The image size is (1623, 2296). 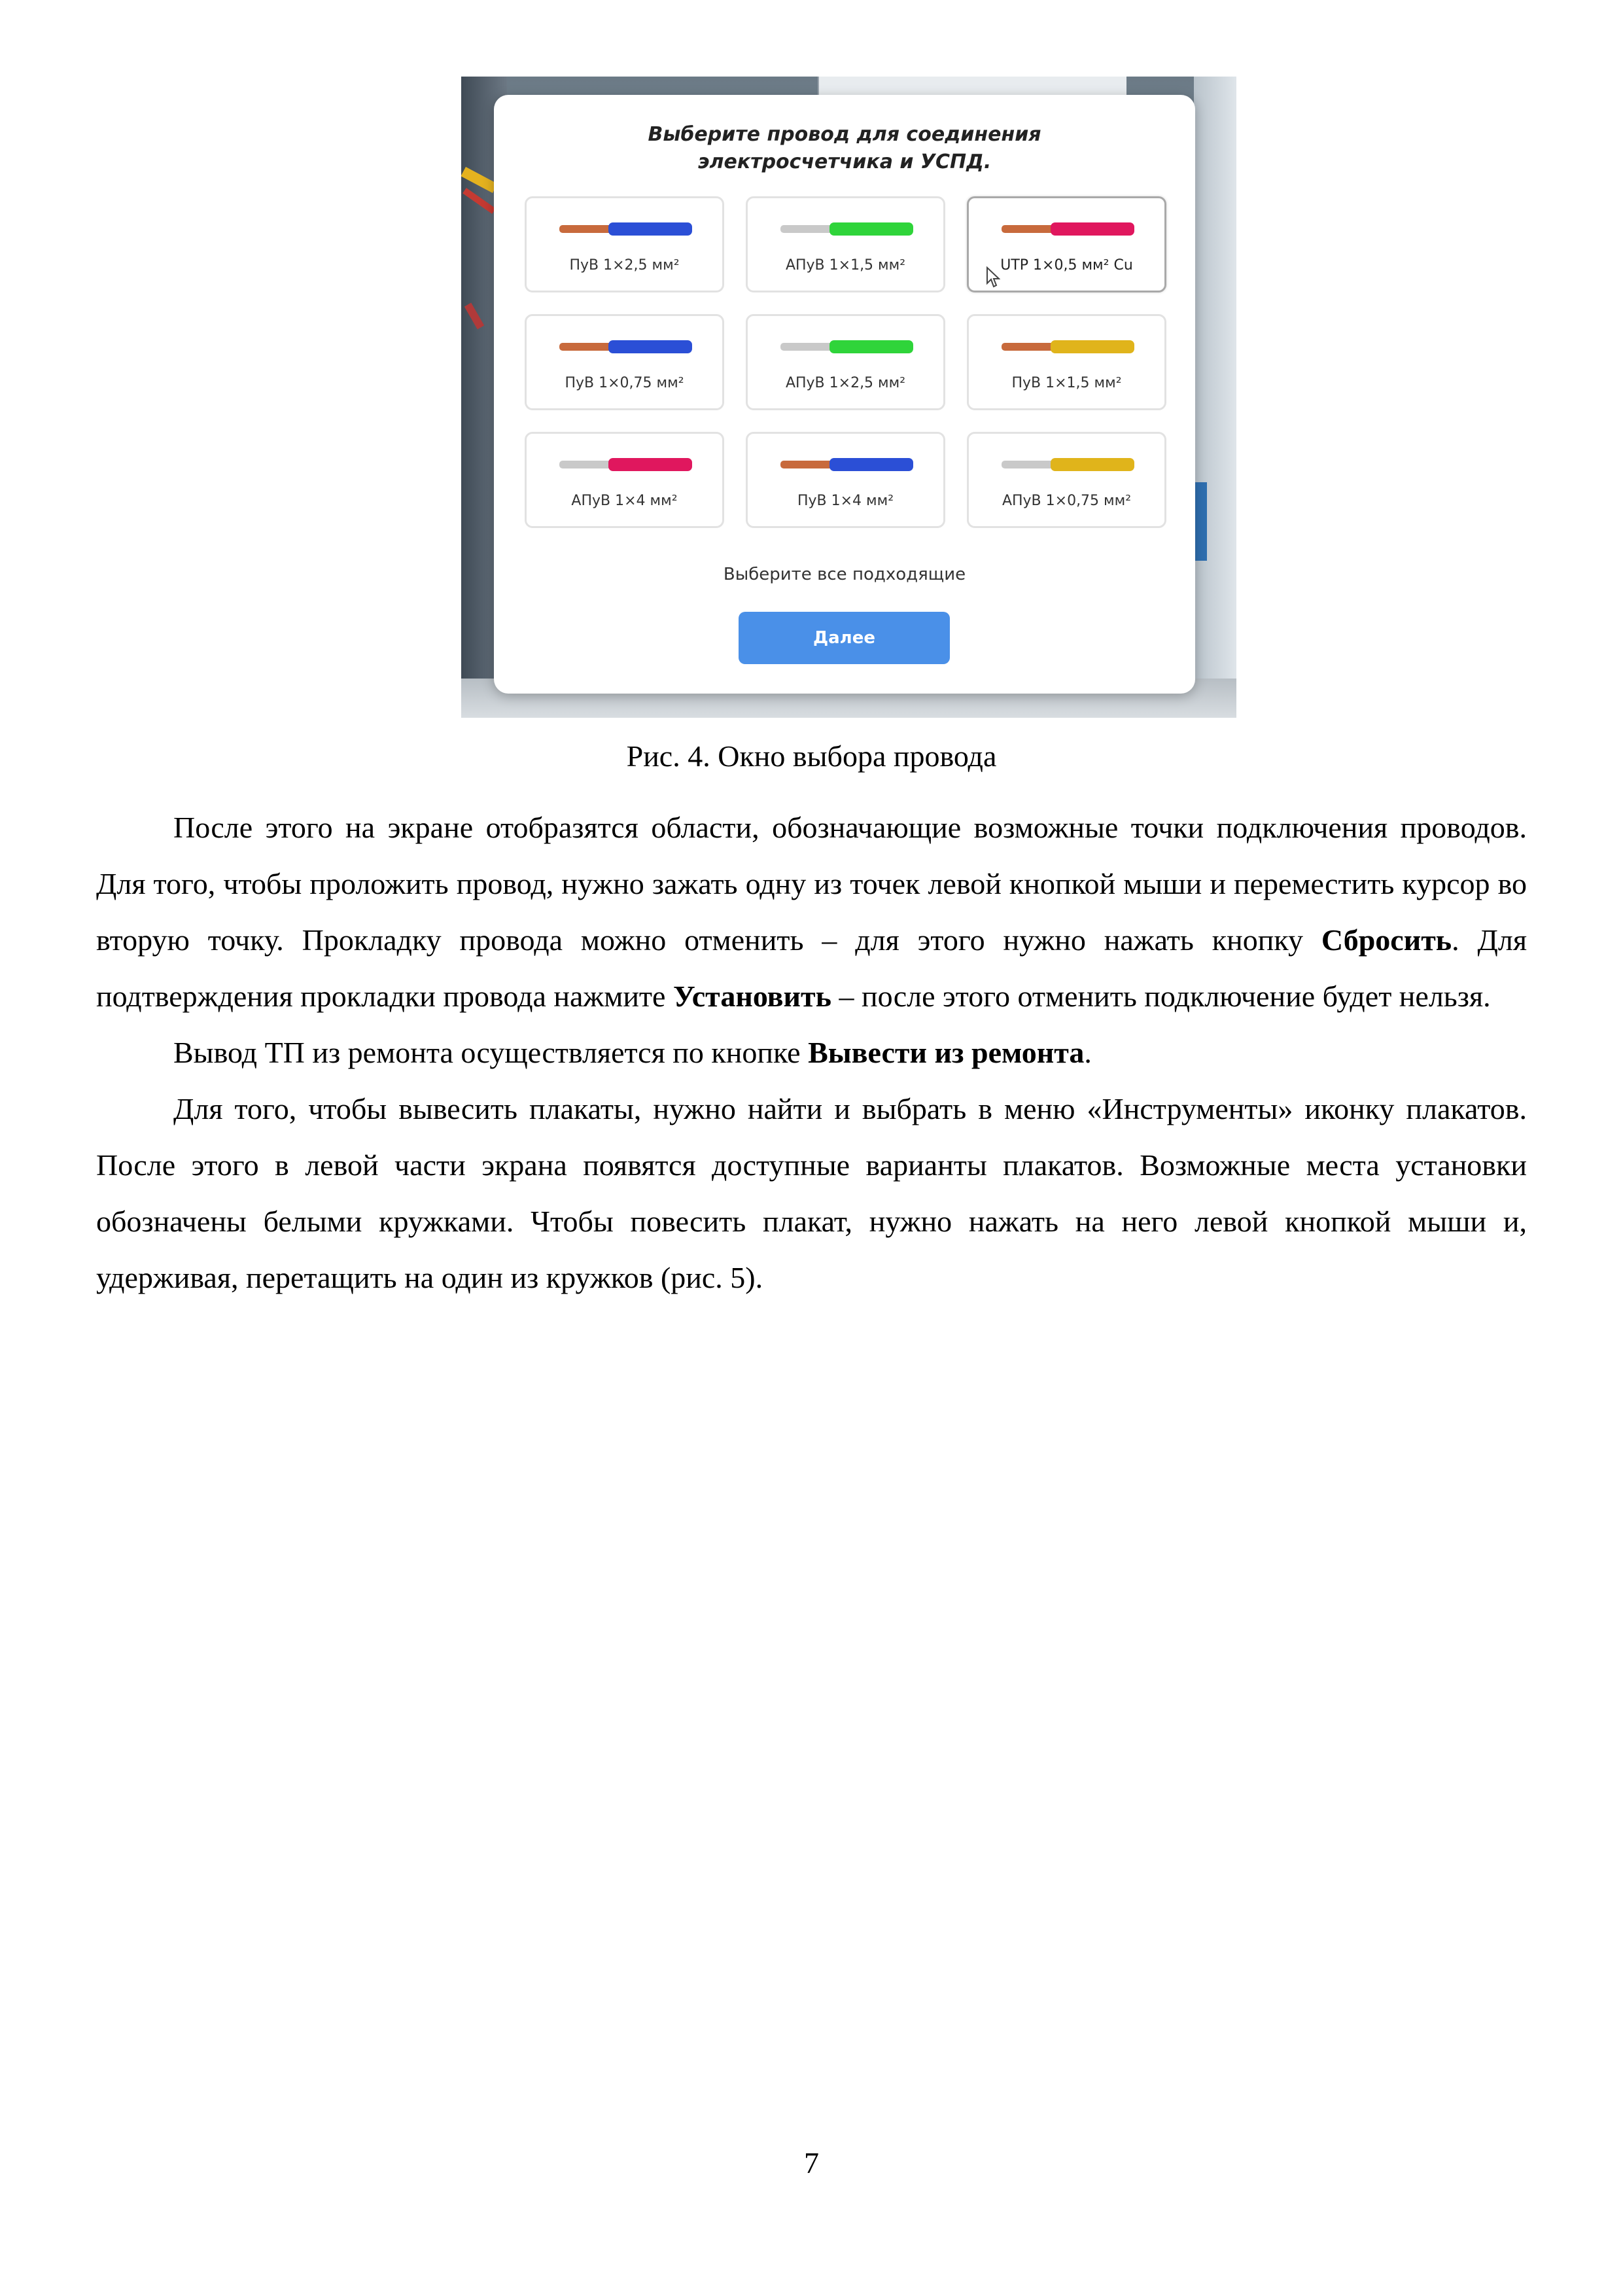 What do you see at coordinates (846, 480) in the screenshot?
I see `wire-option-card: ПуВ 1×4 мм²` at bounding box center [846, 480].